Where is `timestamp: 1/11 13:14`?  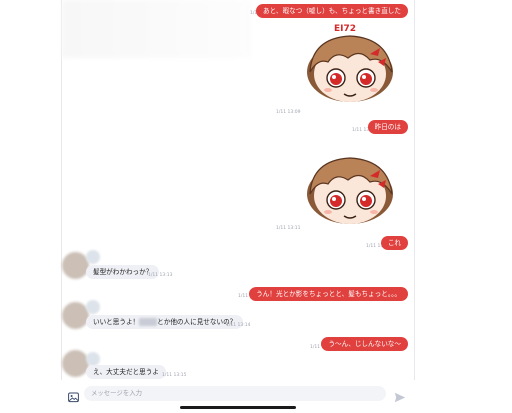
timestamp: 1/11 13:14 is located at coordinates (238, 325).